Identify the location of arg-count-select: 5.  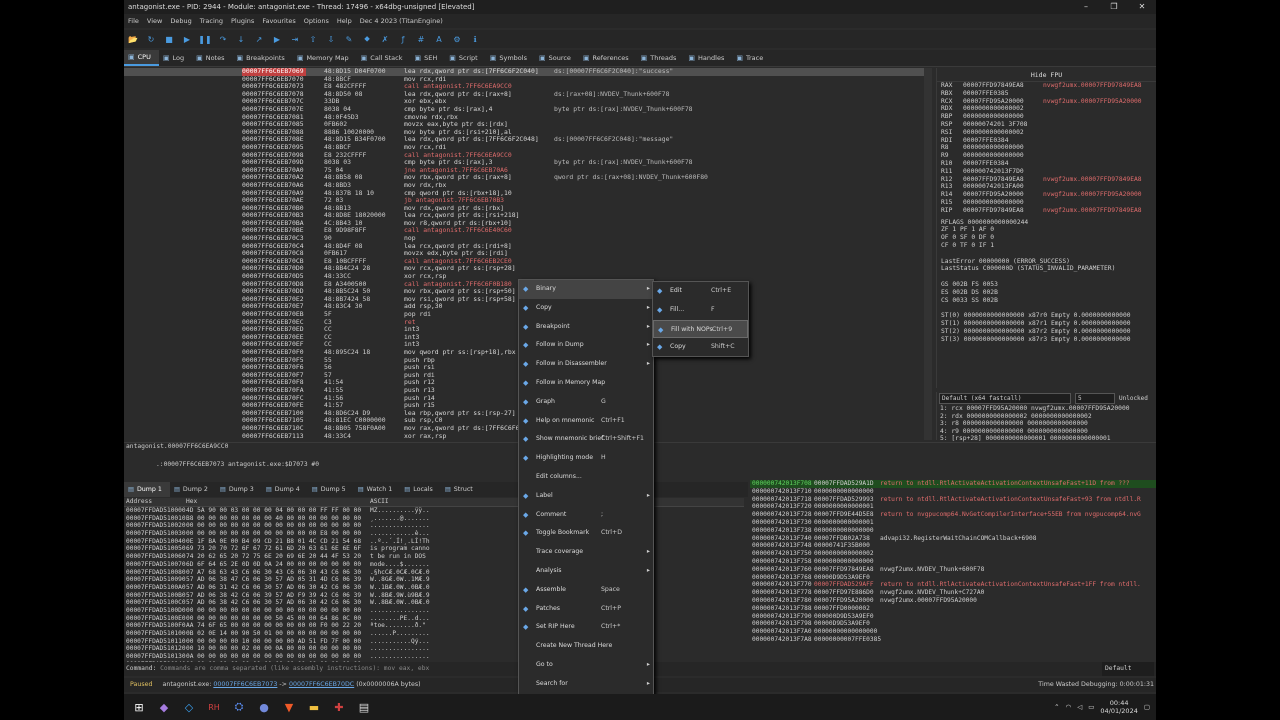
(1095, 398).